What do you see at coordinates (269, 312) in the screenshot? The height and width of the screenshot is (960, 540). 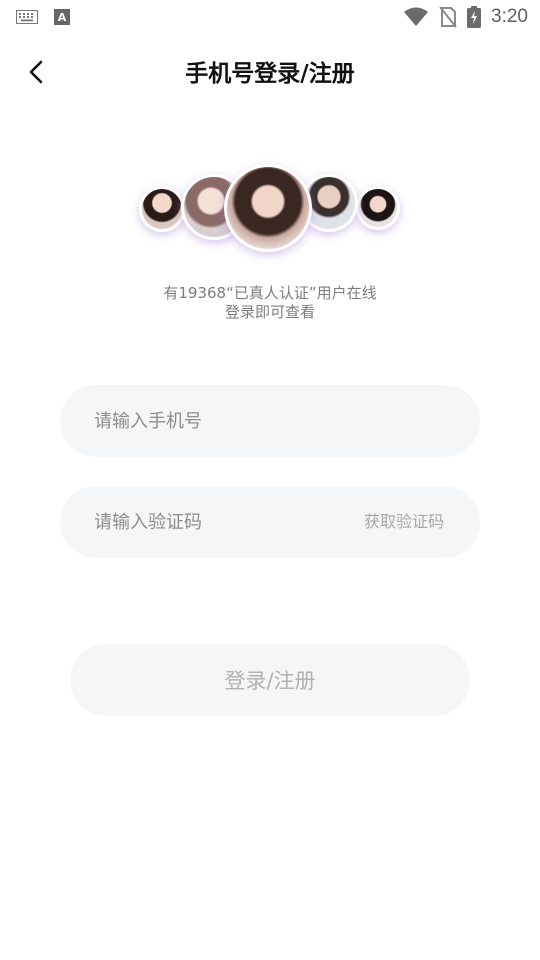 I see `promo-line-2: 登录即可查看` at bounding box center [269, 312].